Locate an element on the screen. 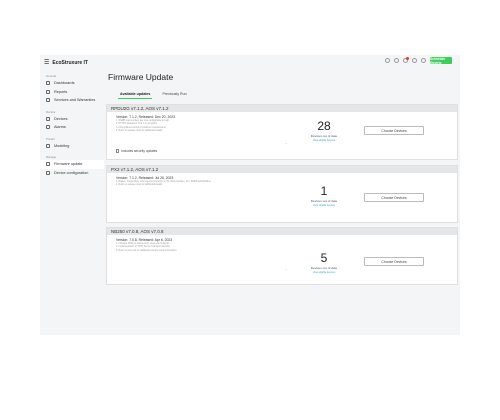  sidebar-item-label: Firmware update is located at coordinates (68, 164).